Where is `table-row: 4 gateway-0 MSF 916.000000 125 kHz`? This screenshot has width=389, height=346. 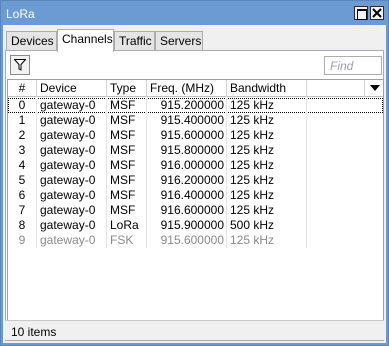
table-row: 4 gateway-0 MSF 916.000000 125 kHz is located at coordinates (195, 165).